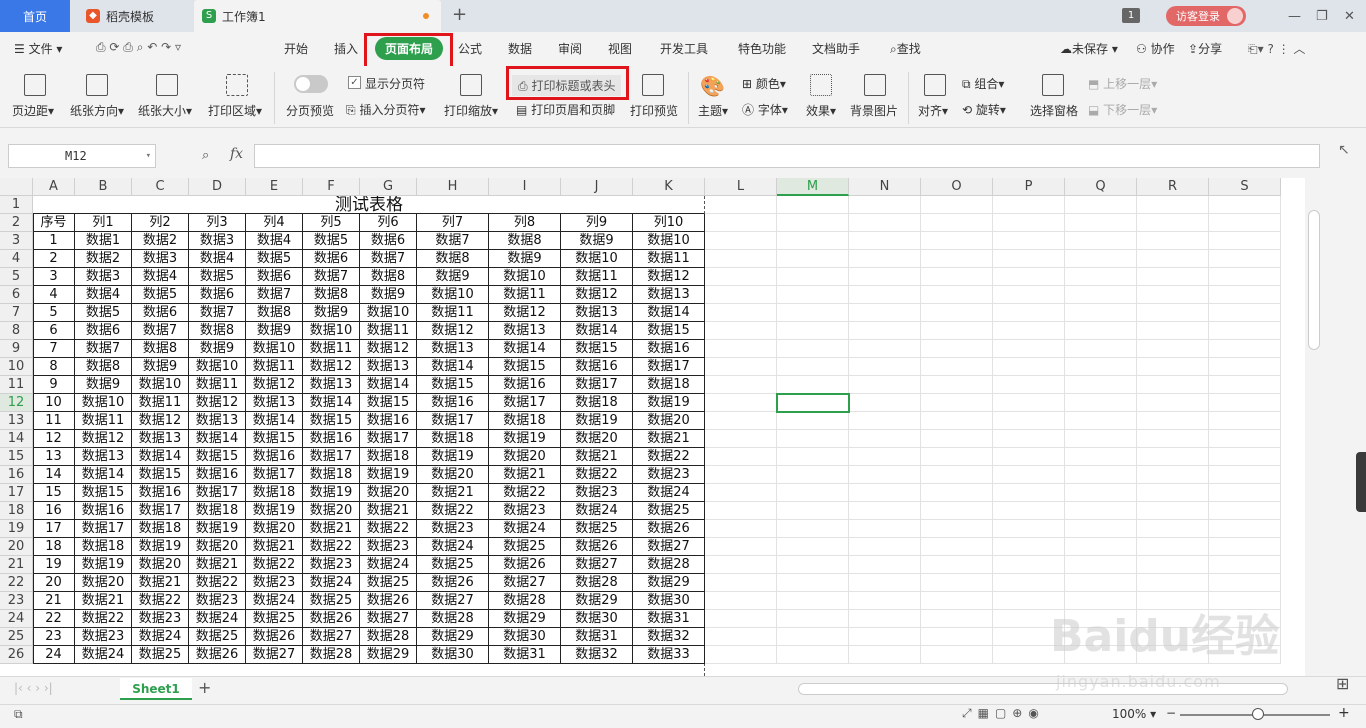 Image resolution: width=1366 pixels, height=728 pixels. What do you see at coordinates (54, 565) in the screenshot?
I see `table-cell: 19` at bounding box center [54, 565].